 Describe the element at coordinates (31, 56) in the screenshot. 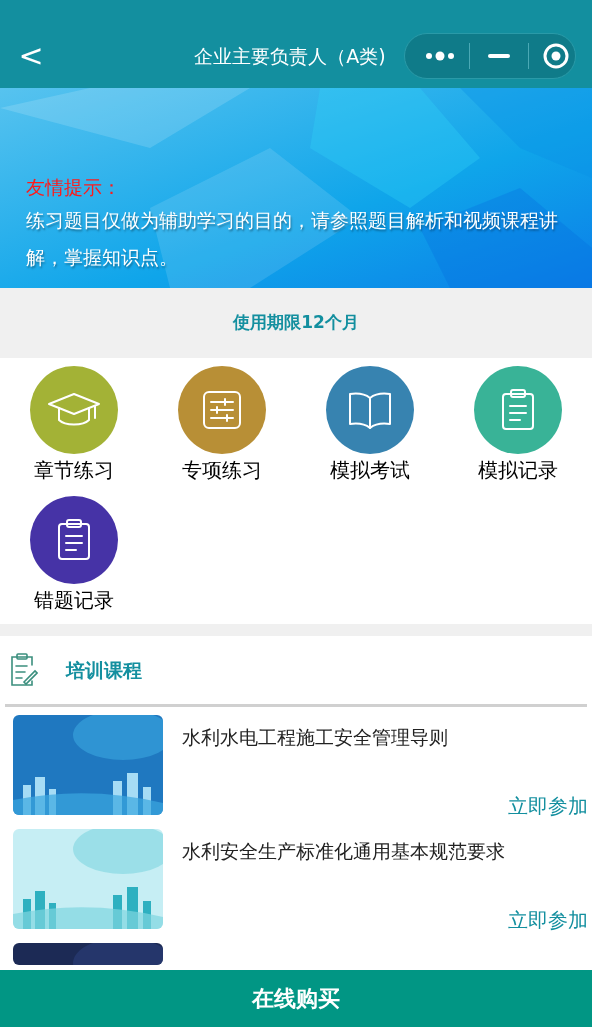

I see `back-button: <` at that location.